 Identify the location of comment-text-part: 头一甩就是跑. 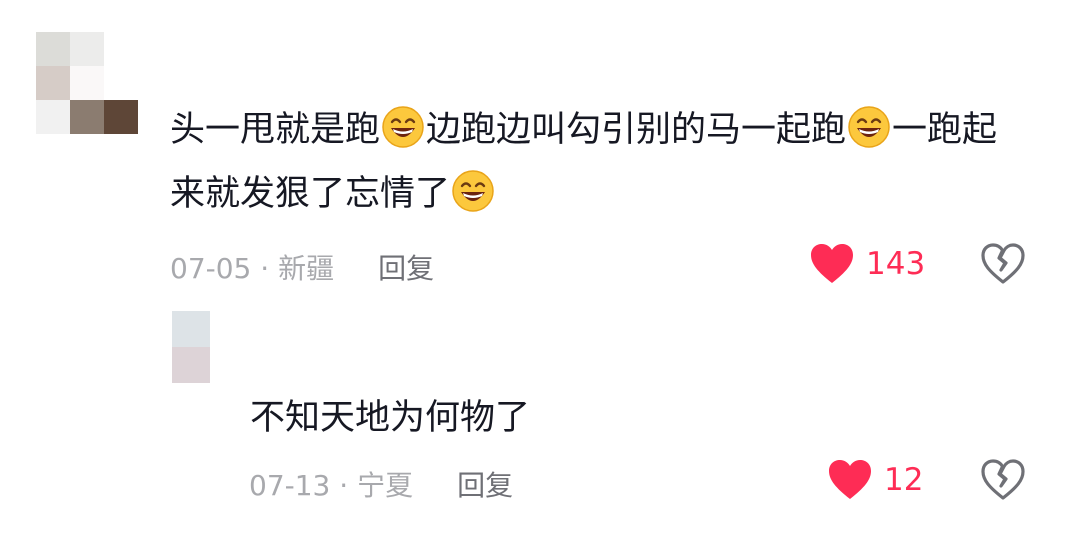
(275, 130).